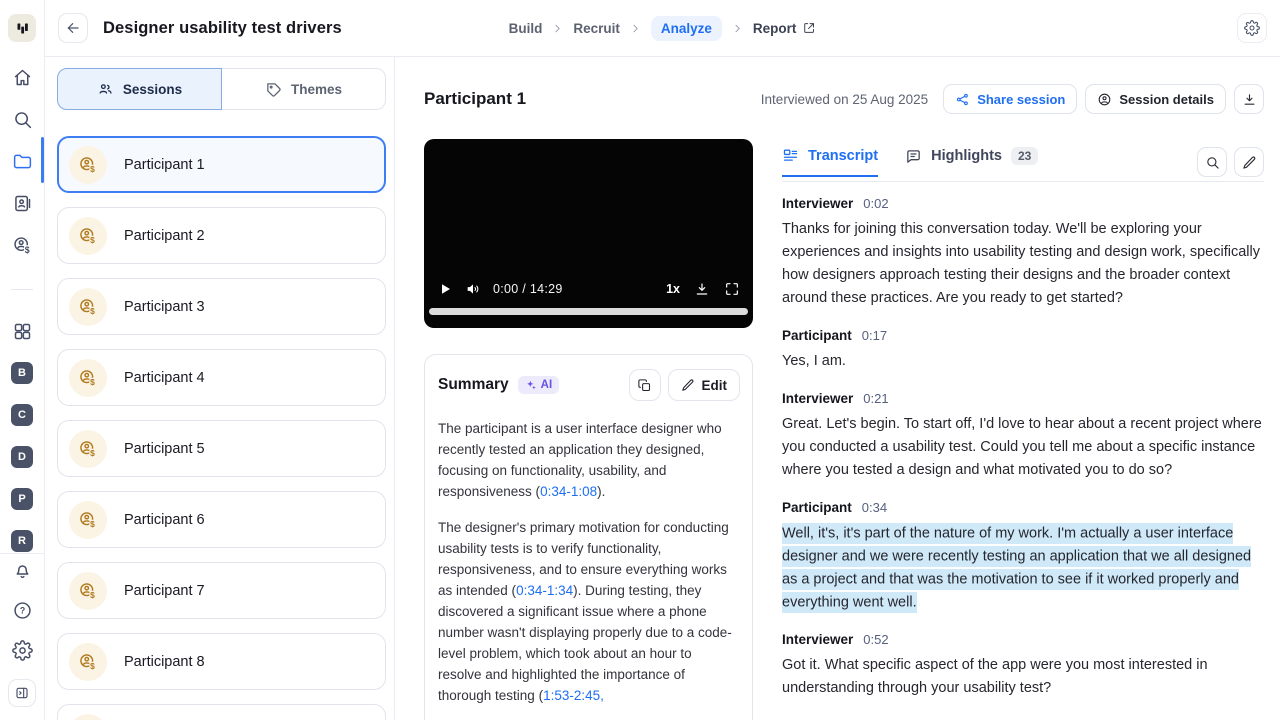 This screenshot has width=1280, height=720. I want to click on project-avatar-letter: B, so click(22, 373).